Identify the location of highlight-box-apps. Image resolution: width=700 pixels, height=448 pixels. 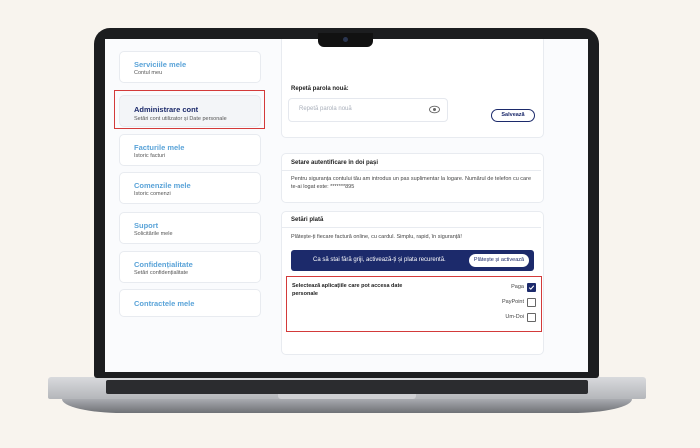
(414, 304).